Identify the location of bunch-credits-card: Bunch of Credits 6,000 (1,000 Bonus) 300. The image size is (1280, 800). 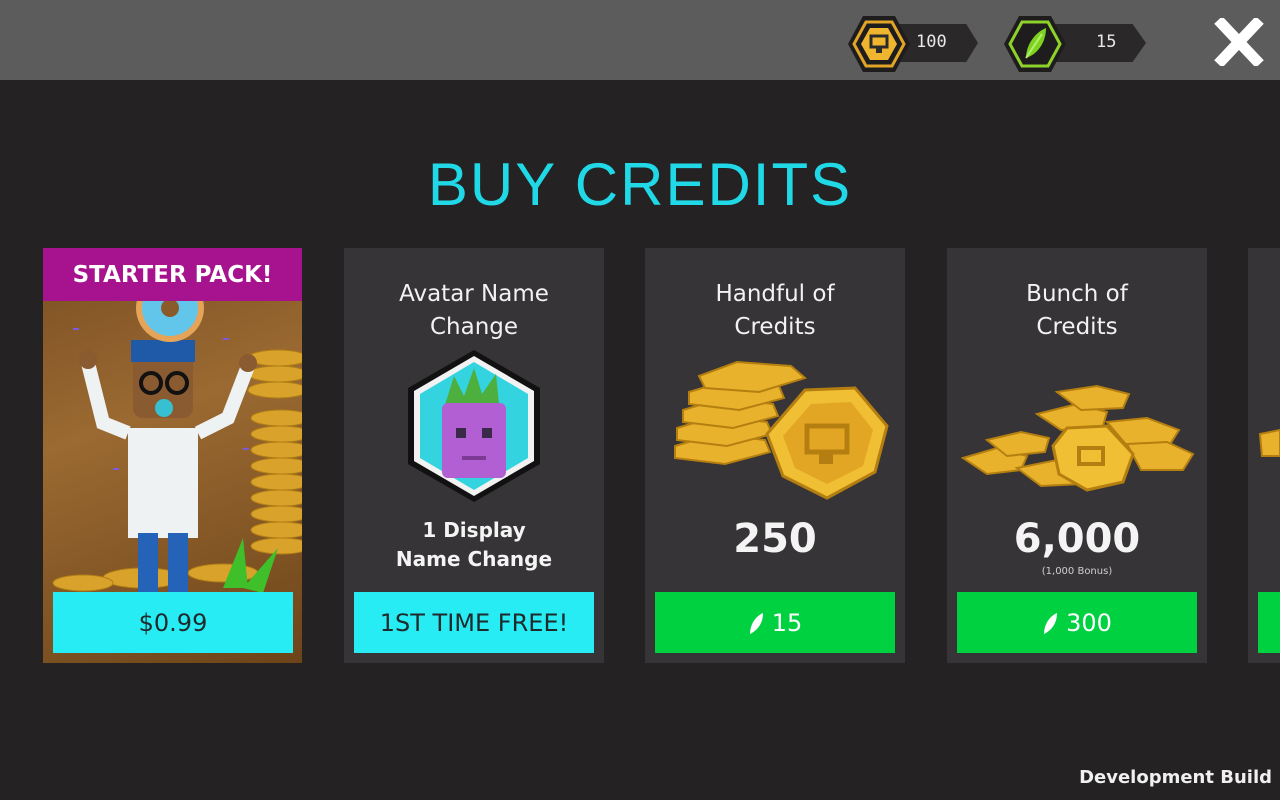
(1077, 455).